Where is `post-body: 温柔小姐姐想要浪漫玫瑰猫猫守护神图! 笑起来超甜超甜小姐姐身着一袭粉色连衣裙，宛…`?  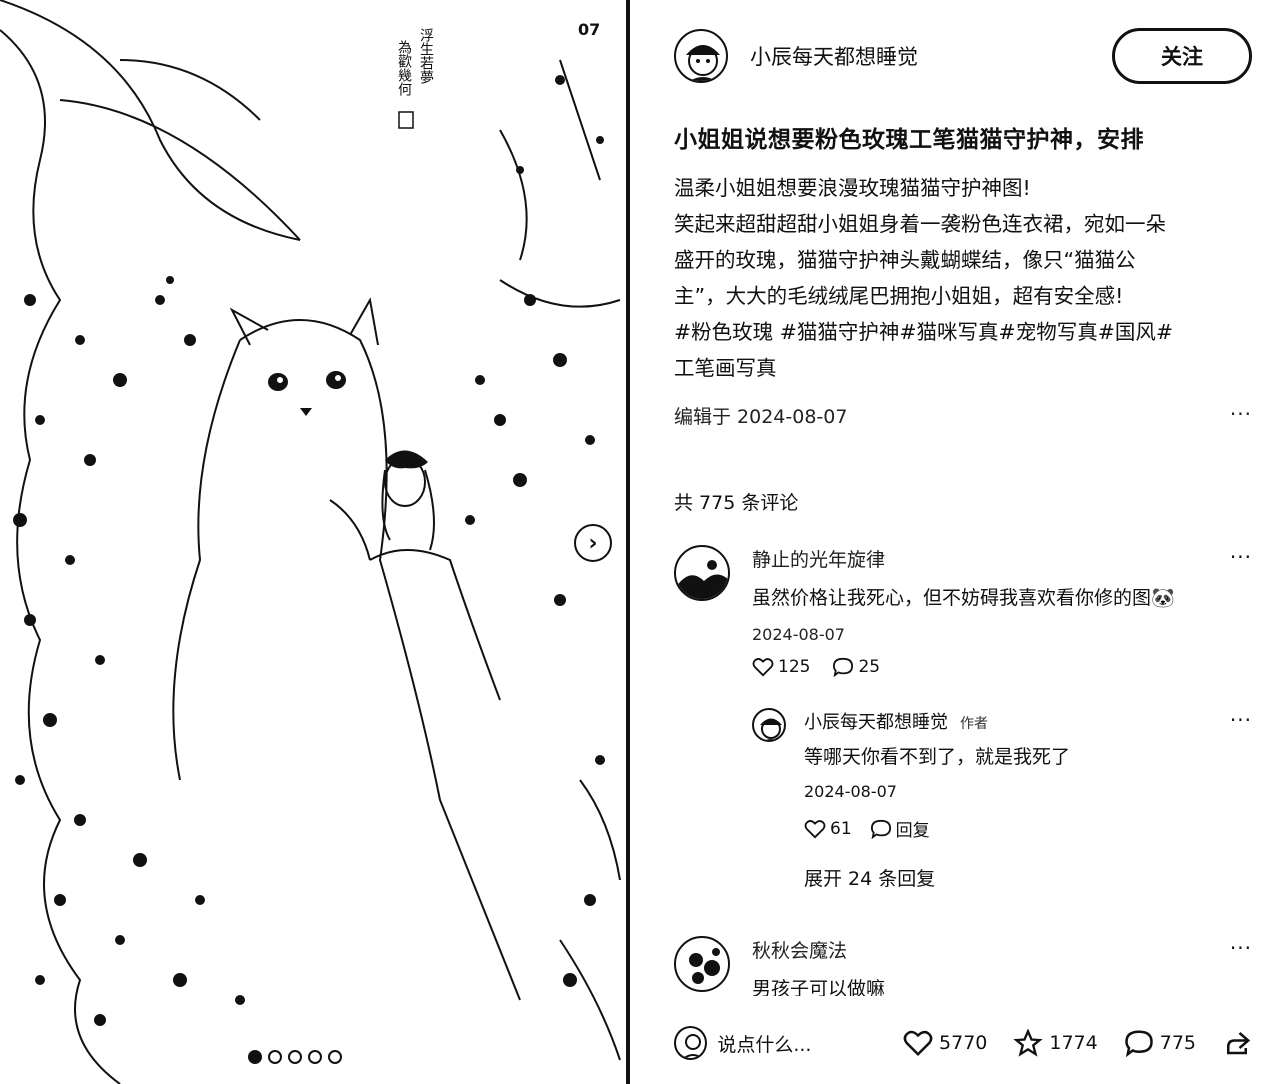
post-body: 温柔小姐姐想要浪漫玫瑰猫猫守护神图! 笑起来超甜超甜小姐姐身着一袭粉色连衣裙，宛… is located at coordinates (959, 278).